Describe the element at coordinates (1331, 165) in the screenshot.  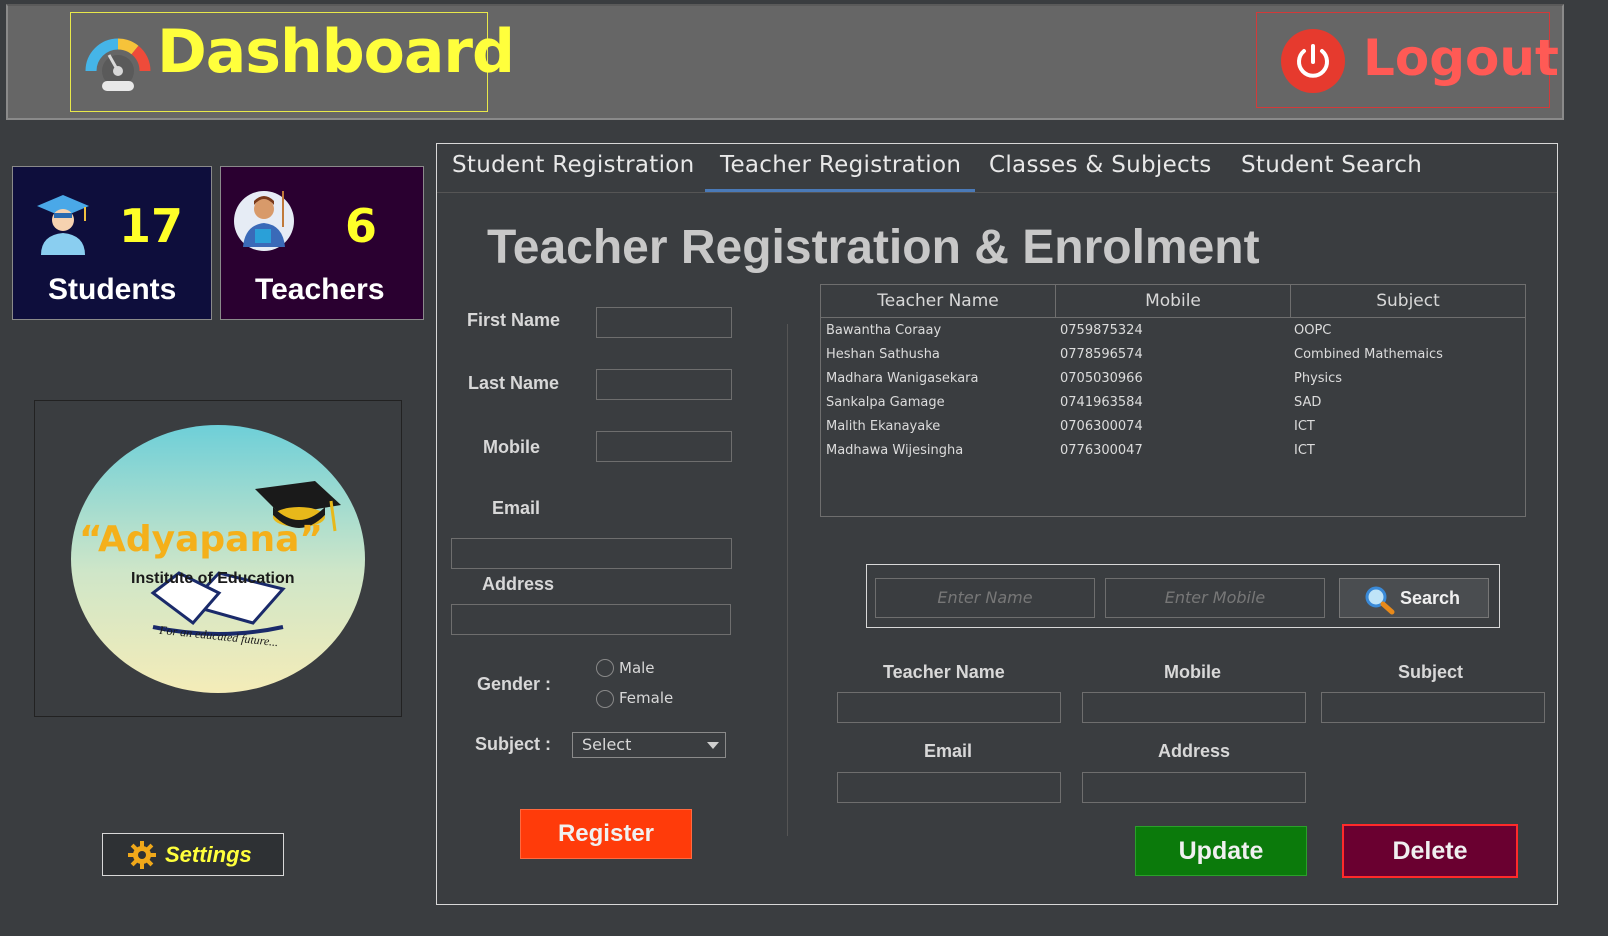
I see `tab-student-search: Student Search` at that location.